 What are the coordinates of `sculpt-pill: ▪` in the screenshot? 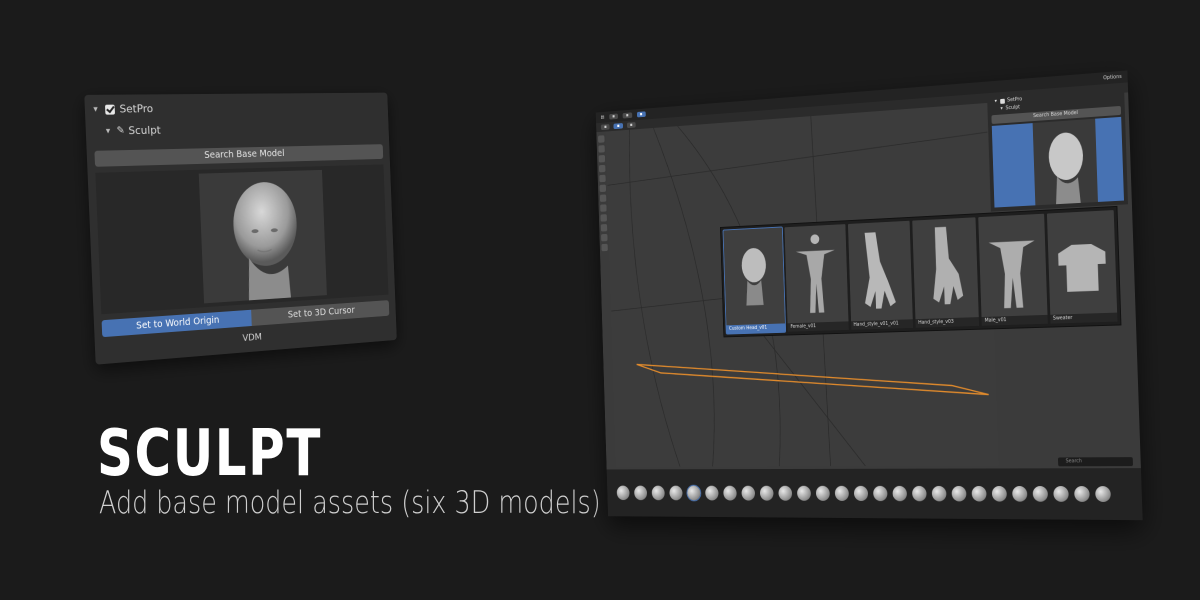 It's located at (641, 114).